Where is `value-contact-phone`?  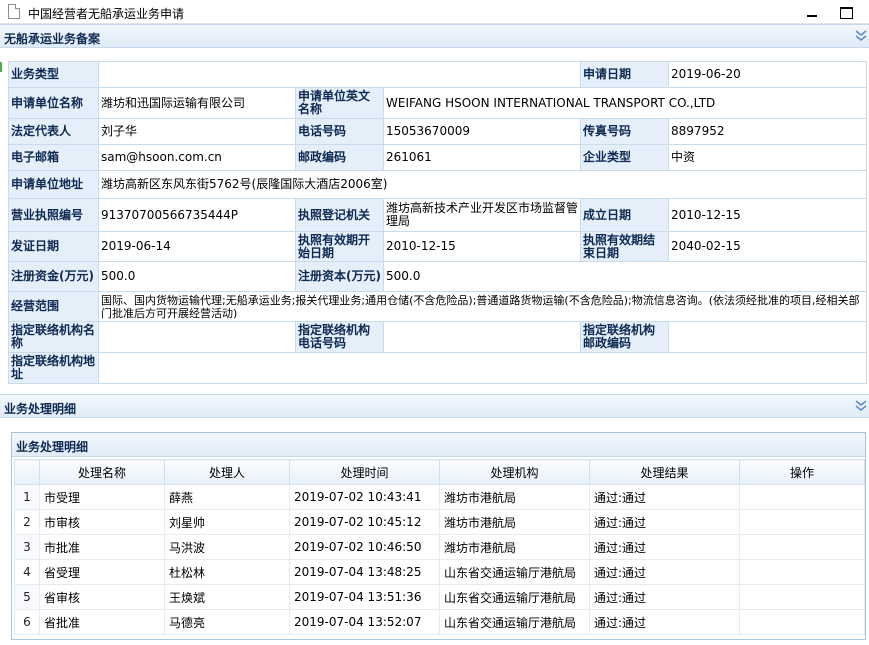 value-contact-phone is located at coordinates (482, 337).